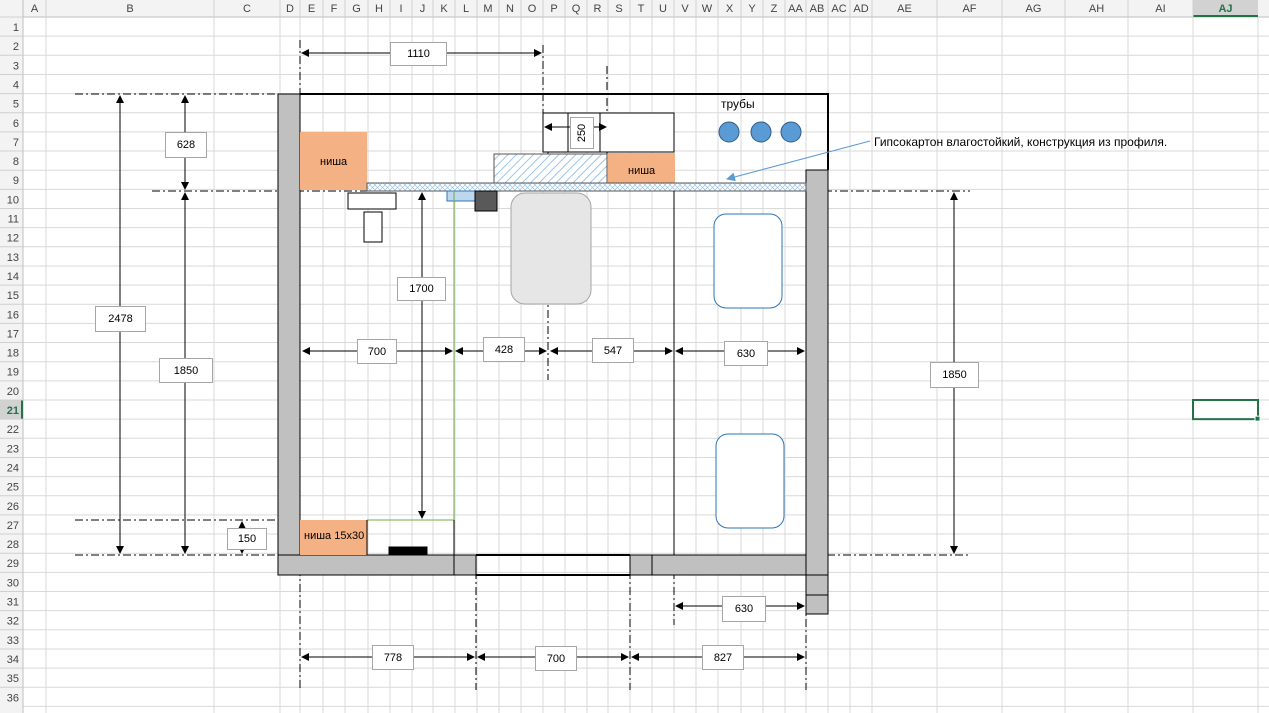 The height and width of the screenshot is (713, 1269). I want to click on column-header: C, so click(247, 9).